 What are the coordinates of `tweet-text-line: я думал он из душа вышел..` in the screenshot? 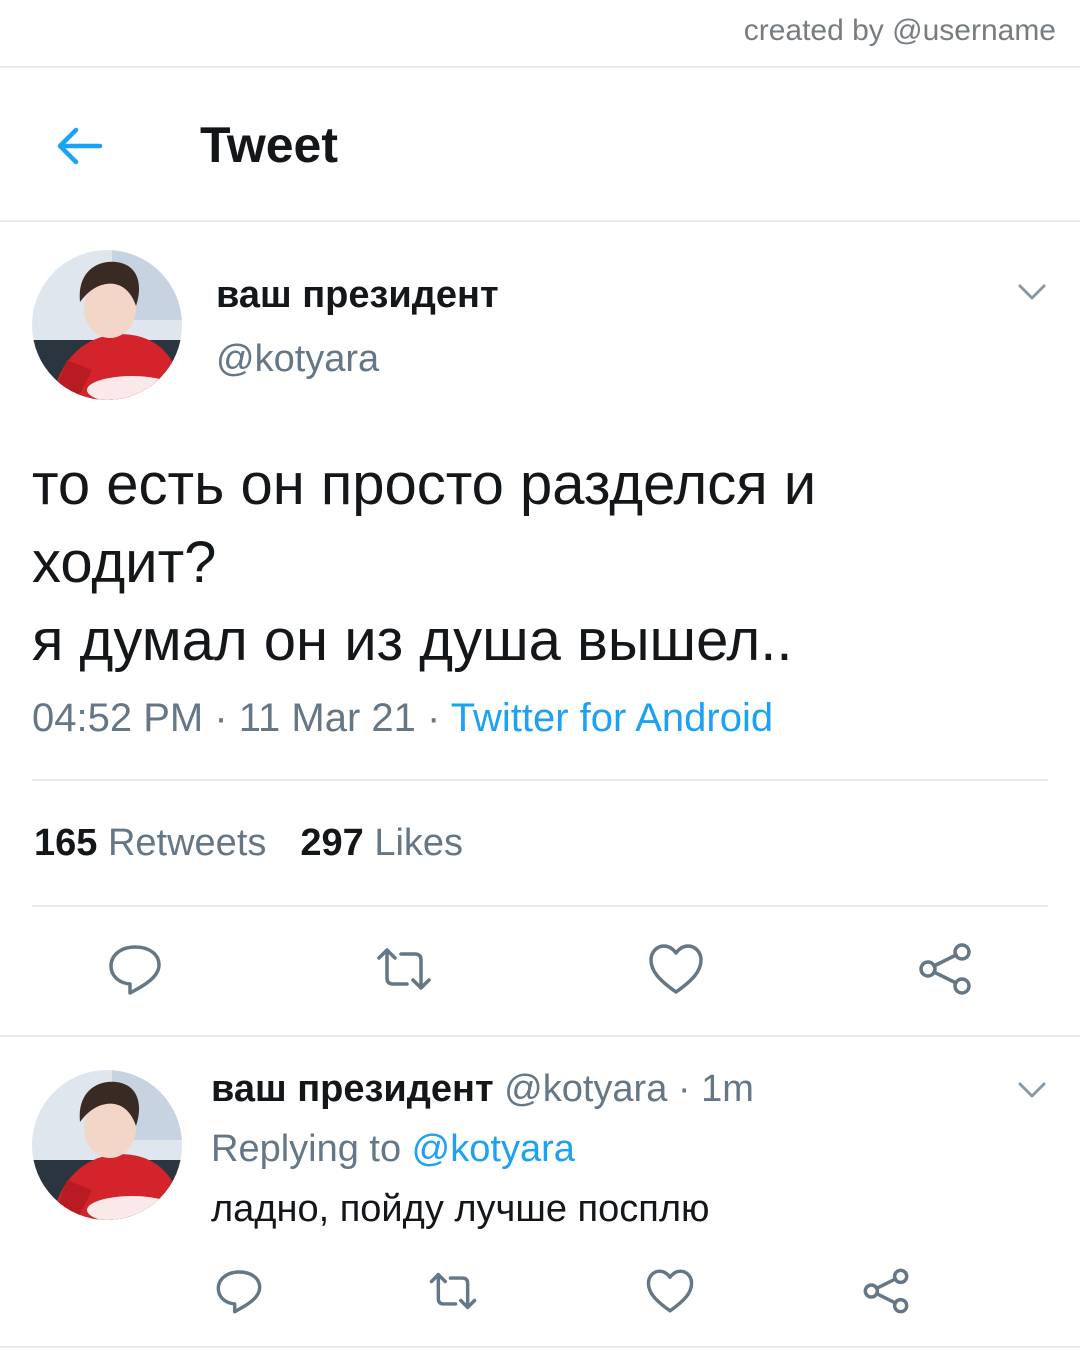 It's located at (412, 640).